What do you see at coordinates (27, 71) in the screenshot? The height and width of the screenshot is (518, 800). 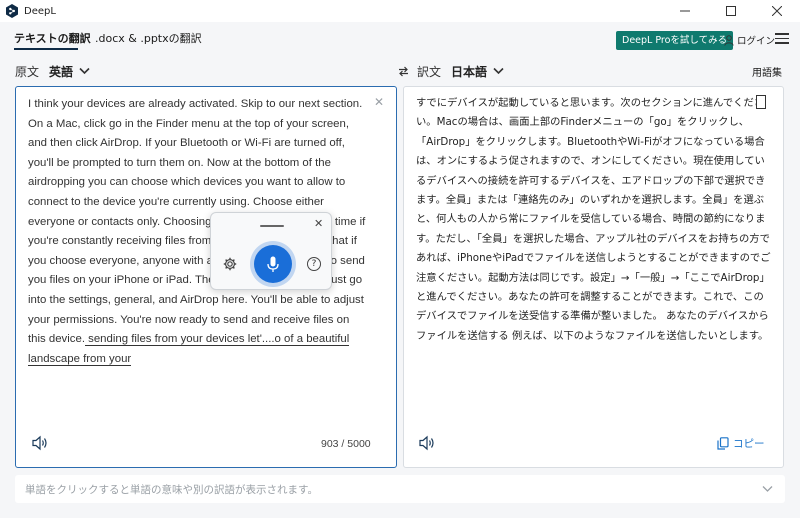 I see `source-label: 原文` at bounding box center [27, 71].